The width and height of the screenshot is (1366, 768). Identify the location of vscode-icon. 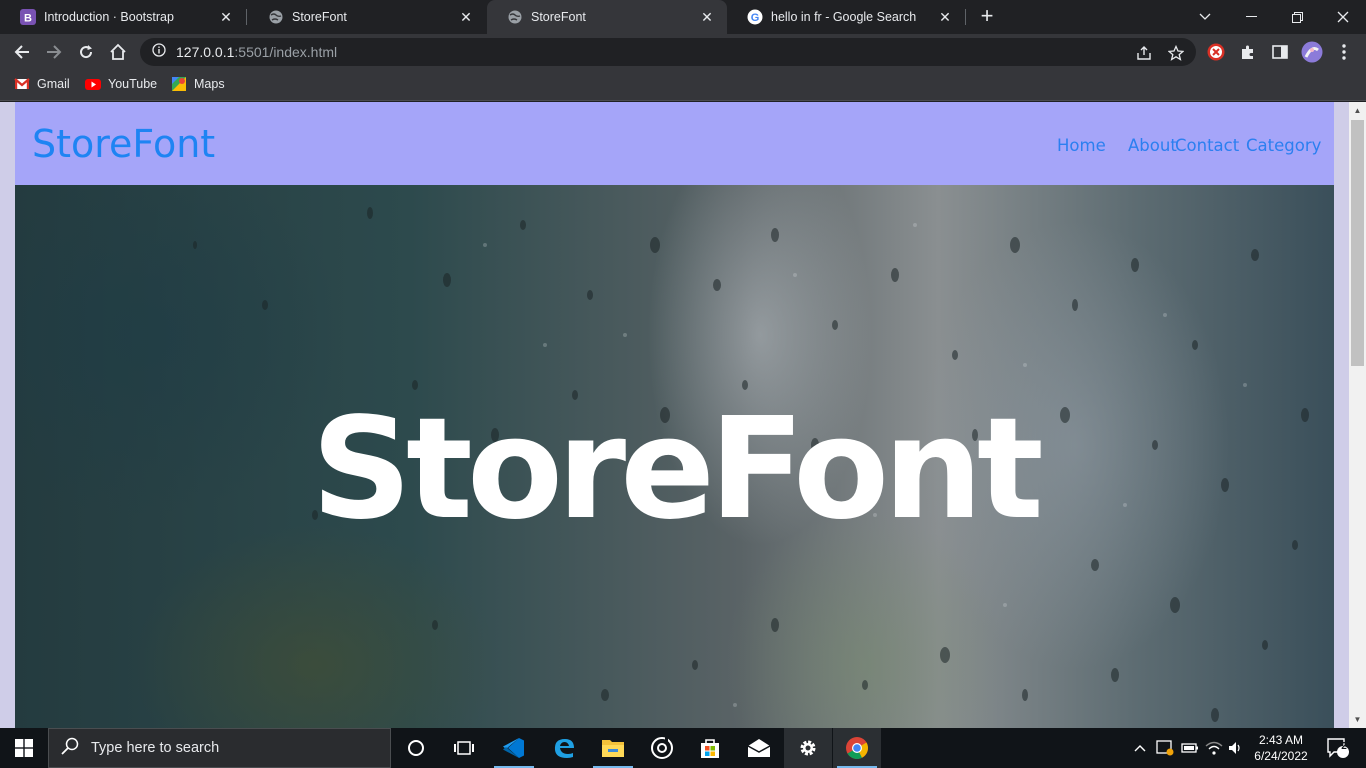
(514, 748).